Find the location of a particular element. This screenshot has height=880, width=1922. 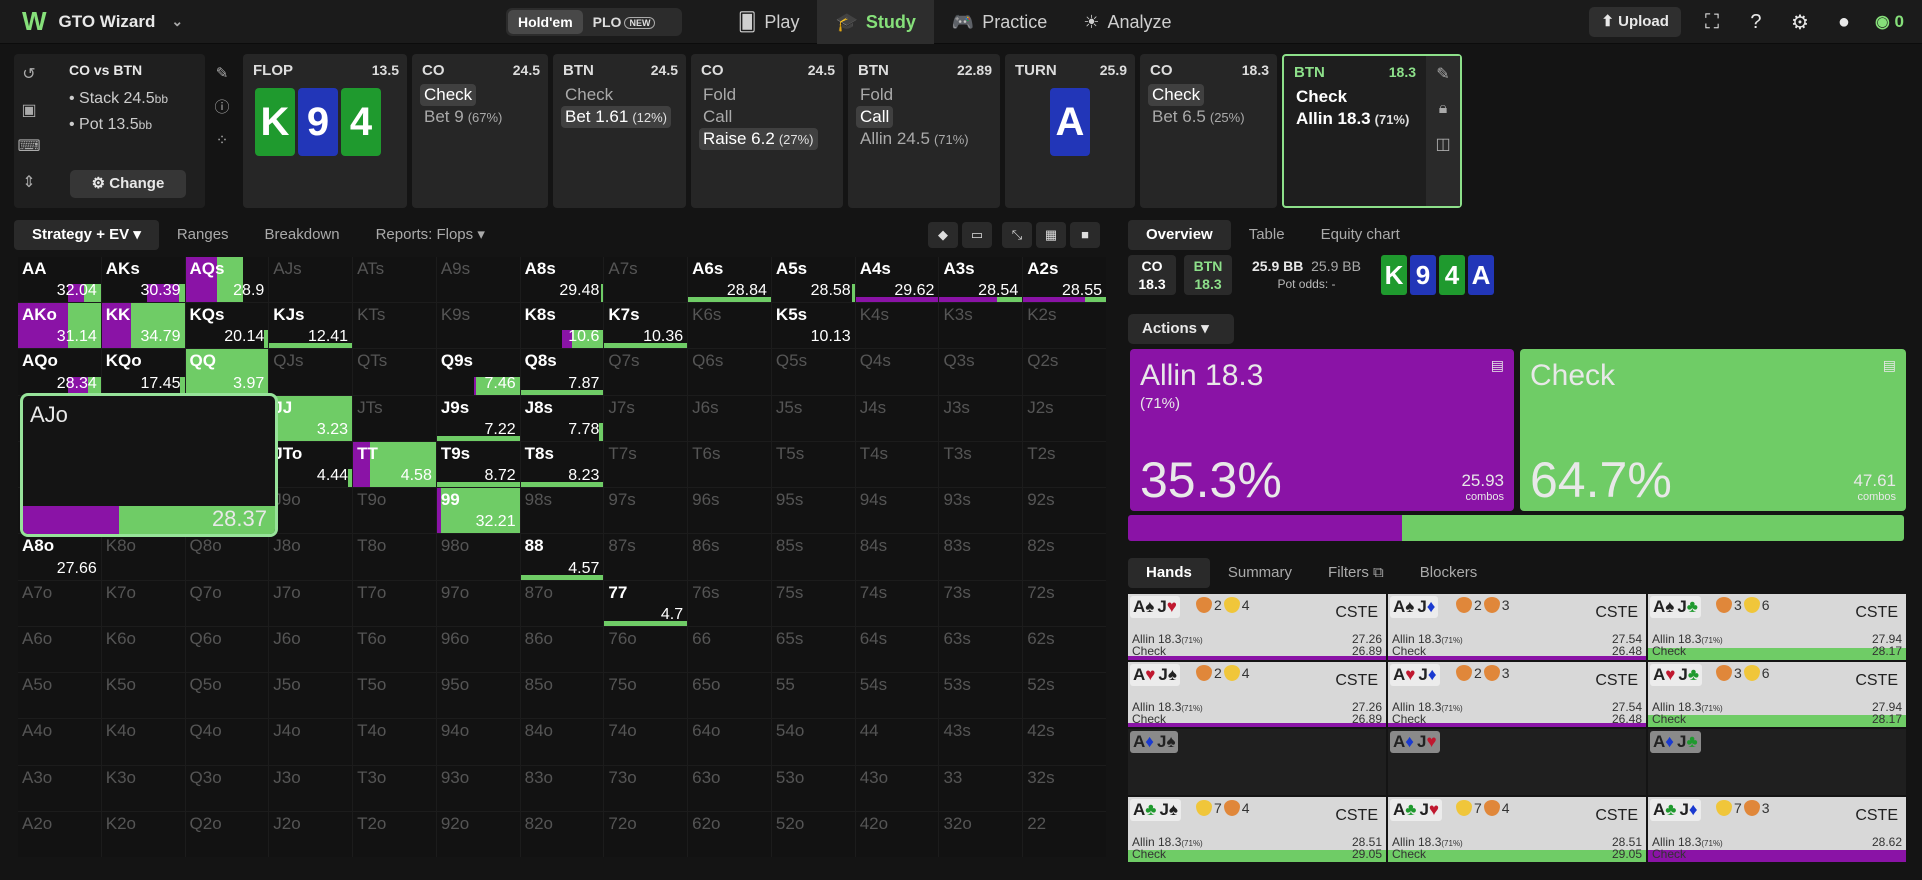

tab-equity-chart: Equity chart is located at coordinates (1360, 235).